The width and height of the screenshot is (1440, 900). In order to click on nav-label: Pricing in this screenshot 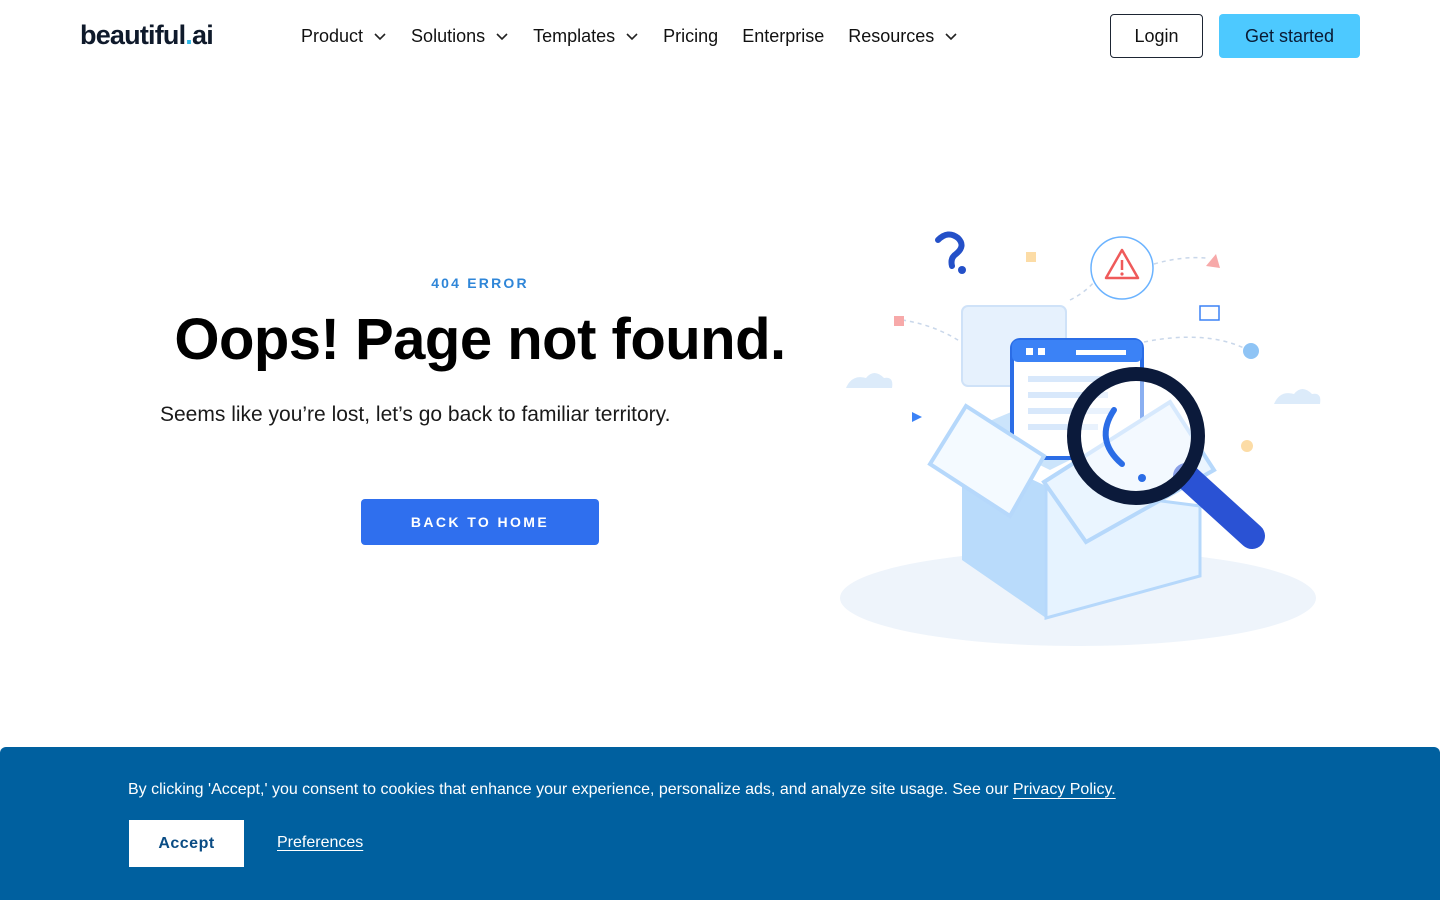, I will do `click(691, 35)`.